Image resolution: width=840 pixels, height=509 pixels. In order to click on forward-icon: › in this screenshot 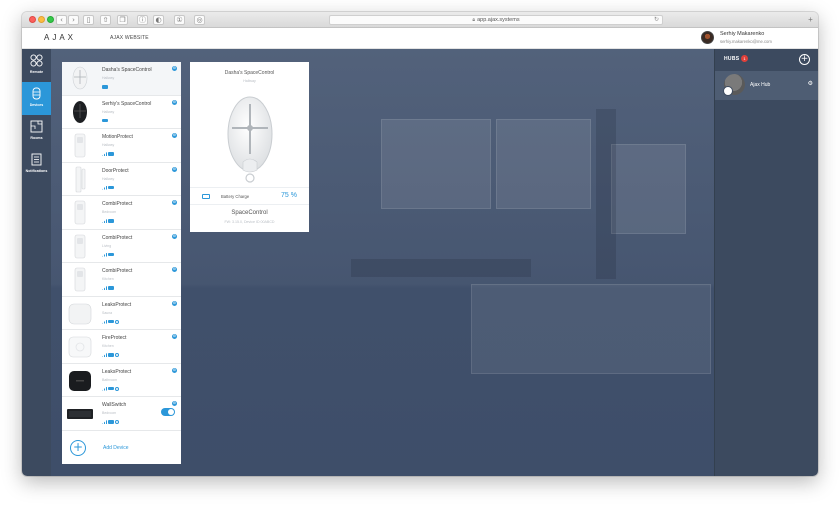, I will do `click(73, 20)`.